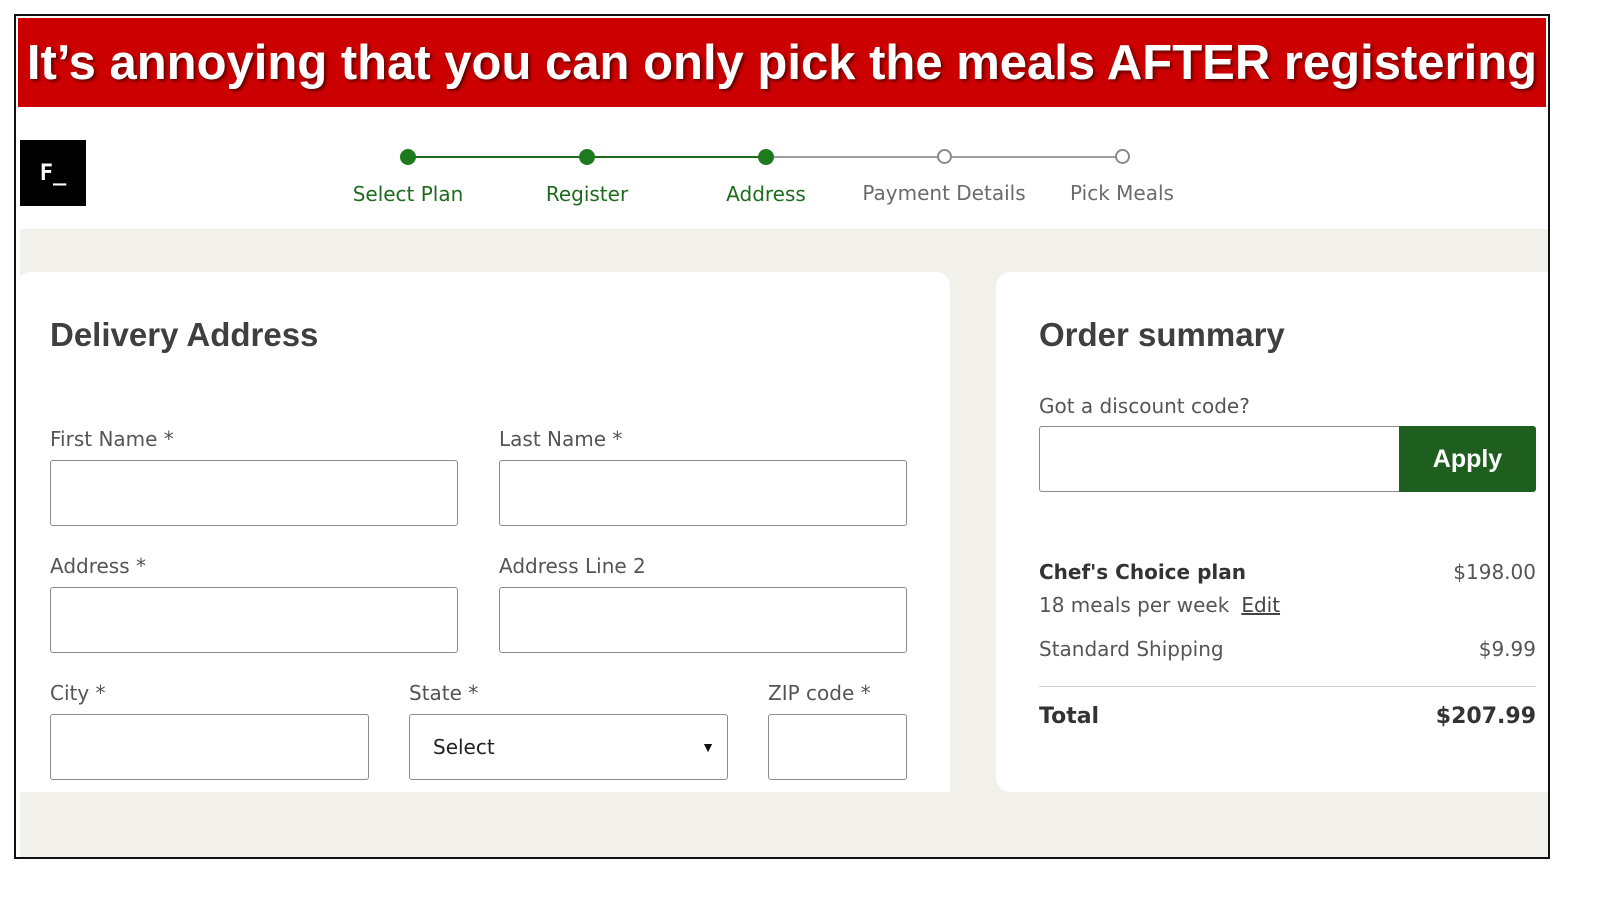  What do you see at coordinates (209, 747) in the screenshot?
I see `city-input` at bounding box center [209, 747].